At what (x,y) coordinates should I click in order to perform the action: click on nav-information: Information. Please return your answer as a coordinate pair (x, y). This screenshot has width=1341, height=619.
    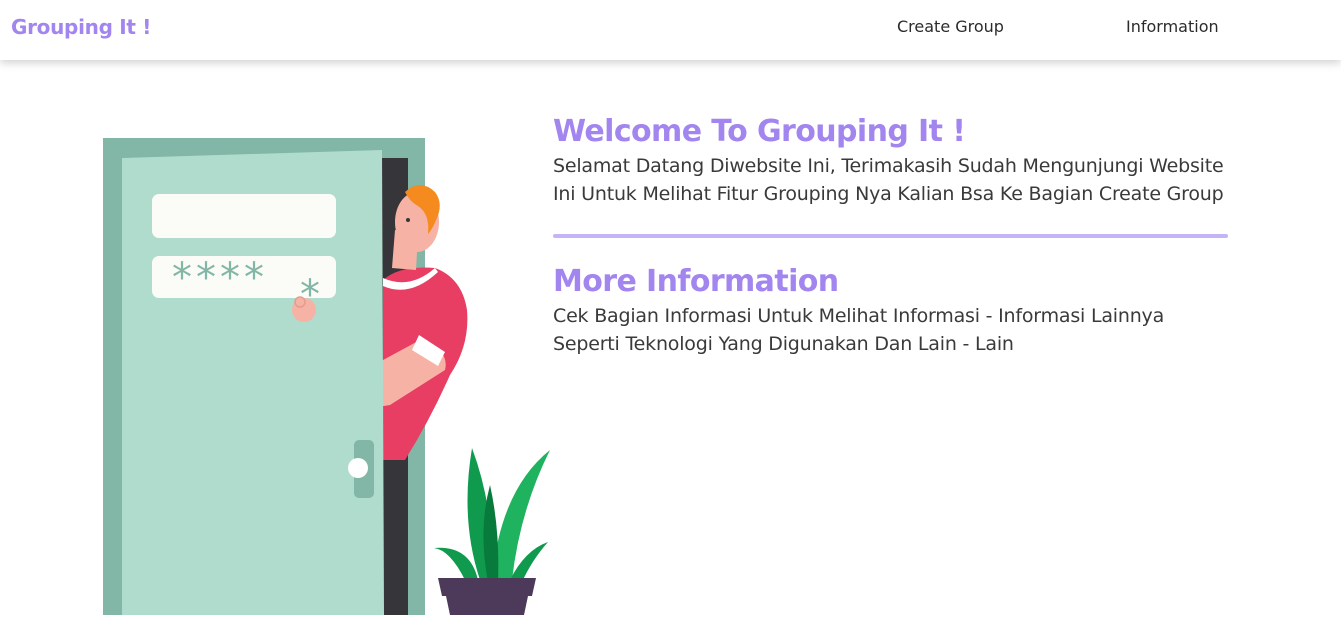
    Looking at the image, I should click on (1172, 26).